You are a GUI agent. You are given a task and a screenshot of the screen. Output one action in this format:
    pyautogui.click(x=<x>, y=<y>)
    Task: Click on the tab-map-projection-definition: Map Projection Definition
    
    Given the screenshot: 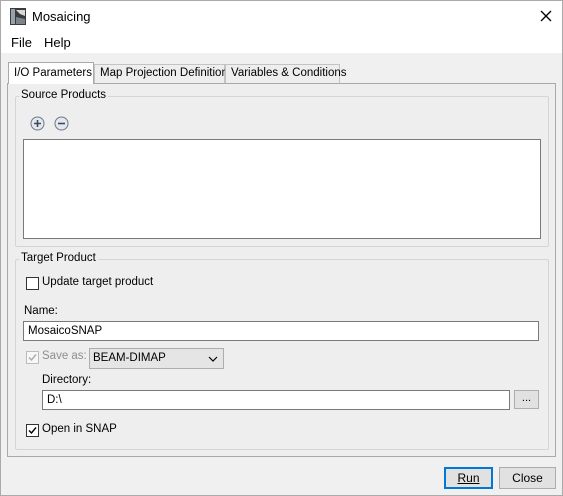 What is the action you would take?
    pyautogui.click(x=161, y=73)
    